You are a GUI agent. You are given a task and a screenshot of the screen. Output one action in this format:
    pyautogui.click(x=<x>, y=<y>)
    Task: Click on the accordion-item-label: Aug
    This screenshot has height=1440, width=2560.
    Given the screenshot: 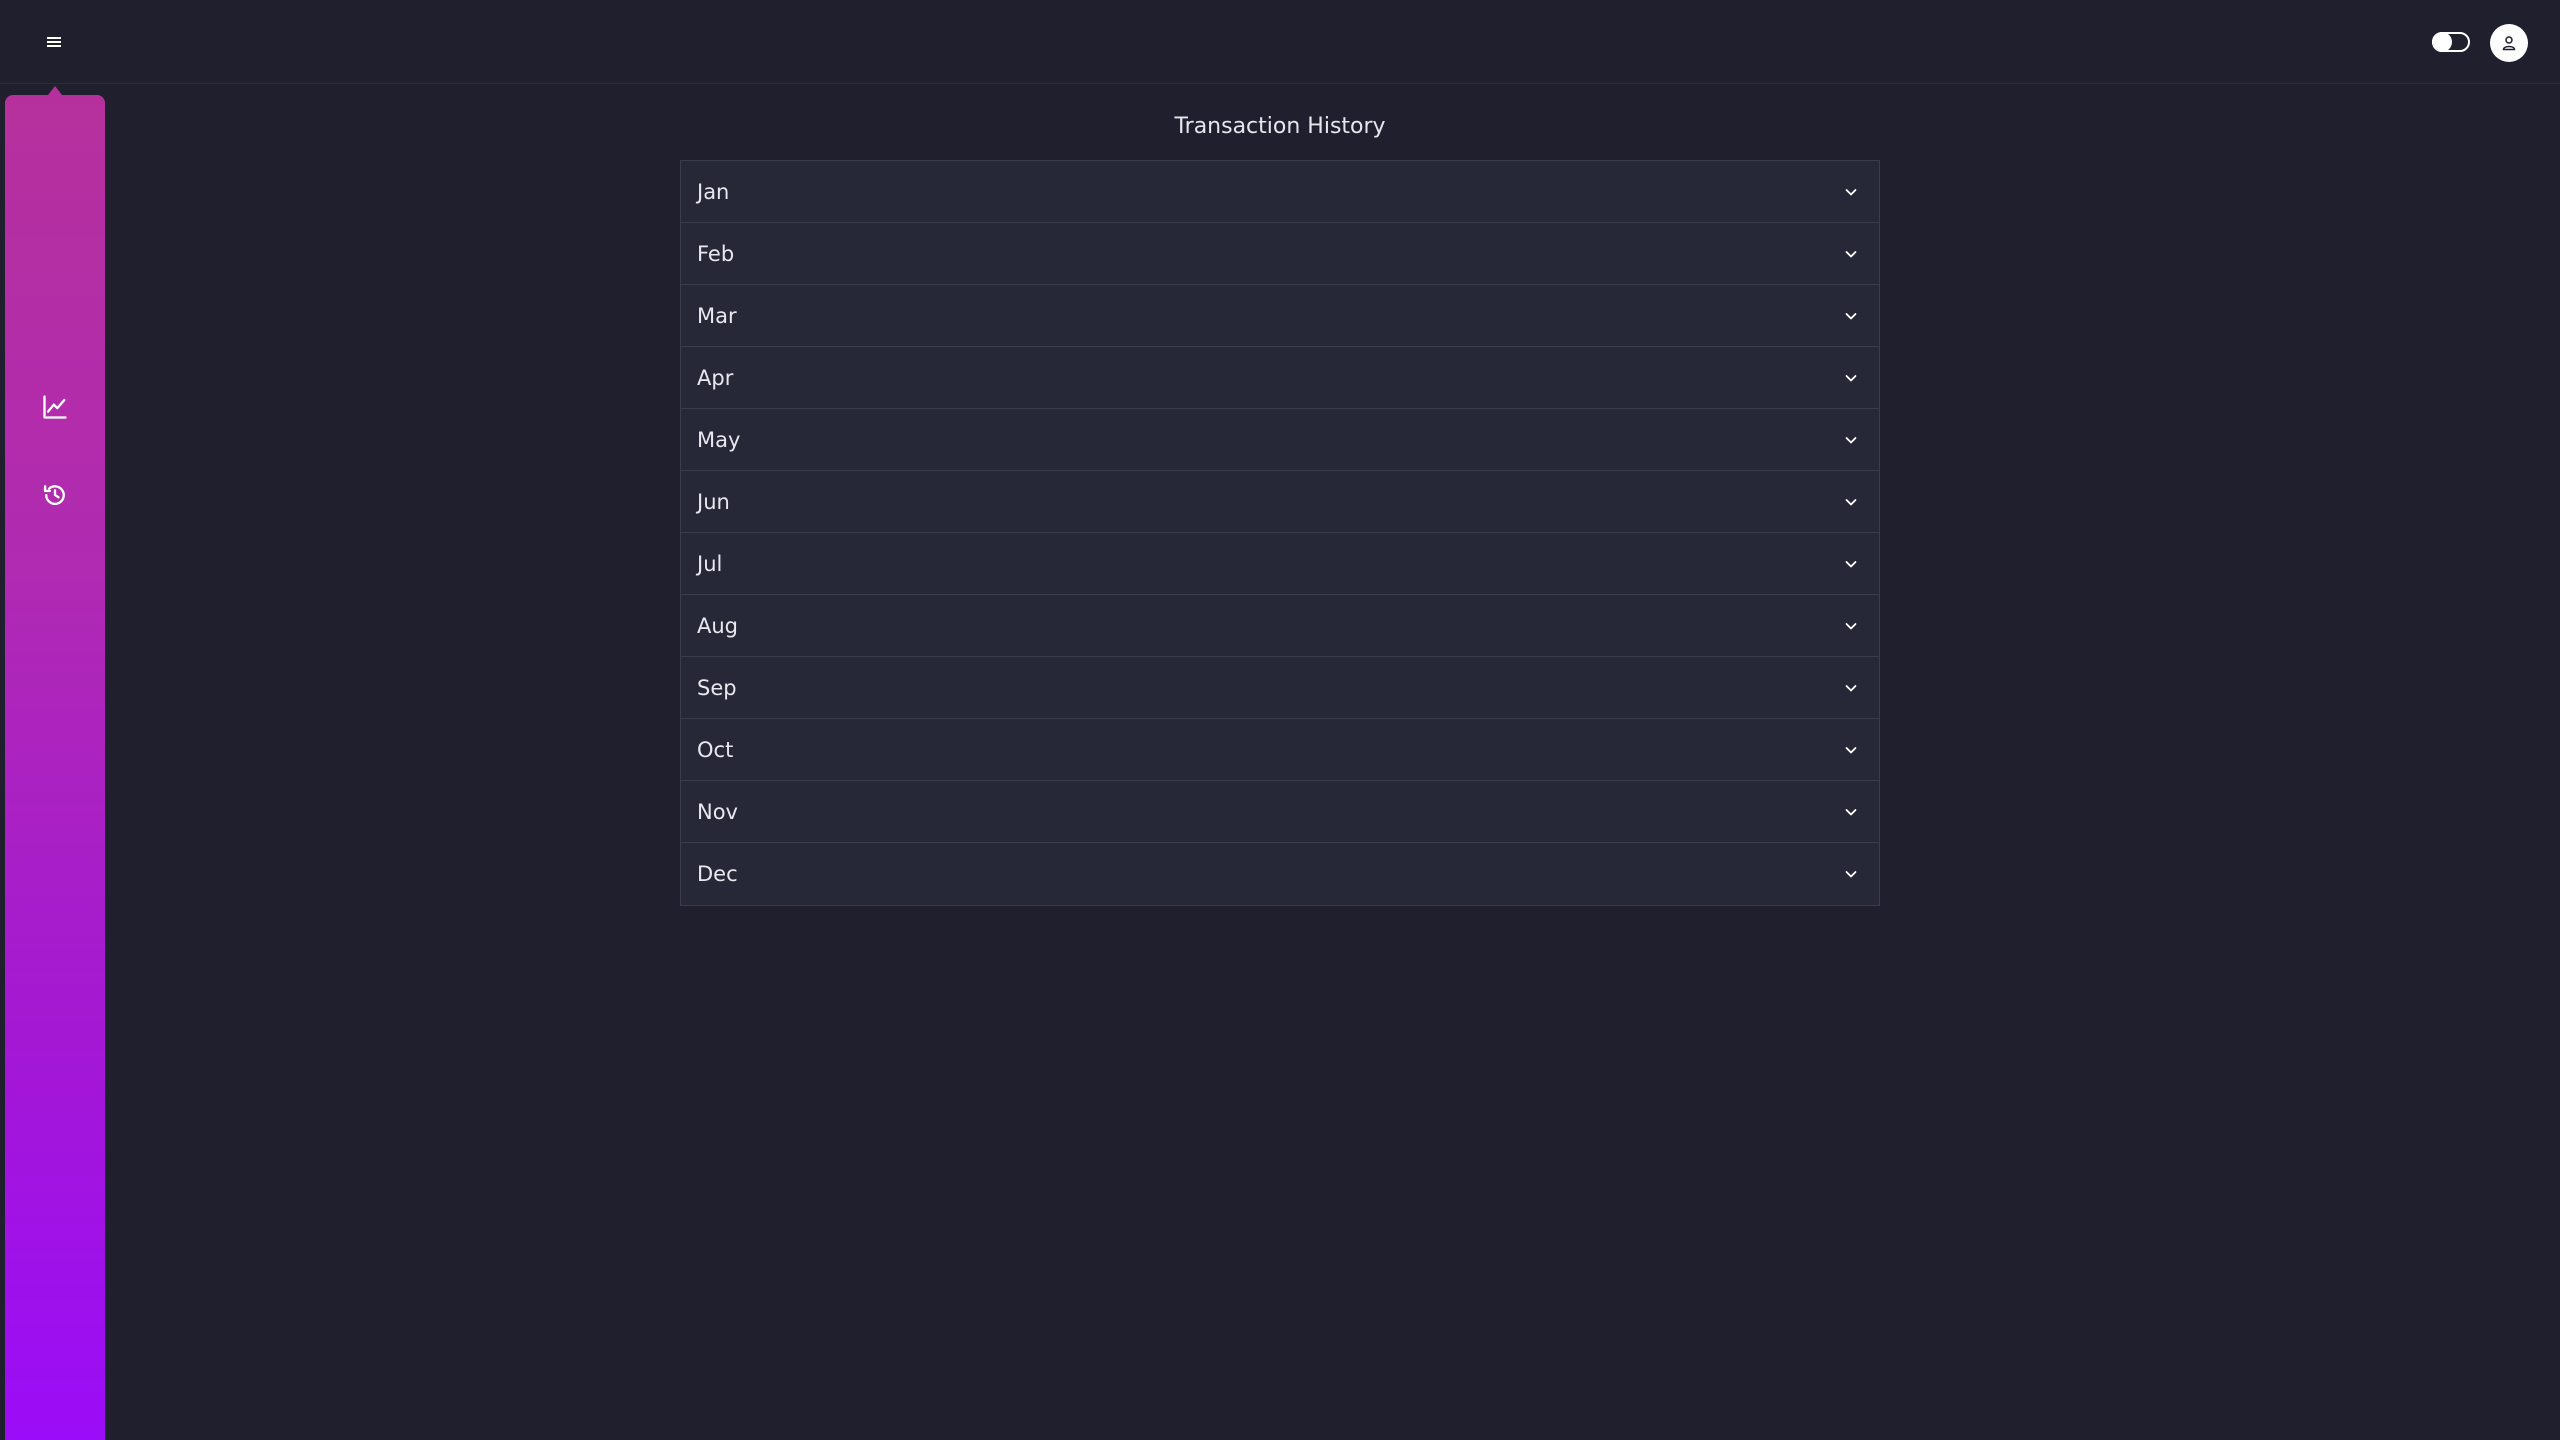 What is the action you would take?
    pyautogui.click(x=718, y=625)
    